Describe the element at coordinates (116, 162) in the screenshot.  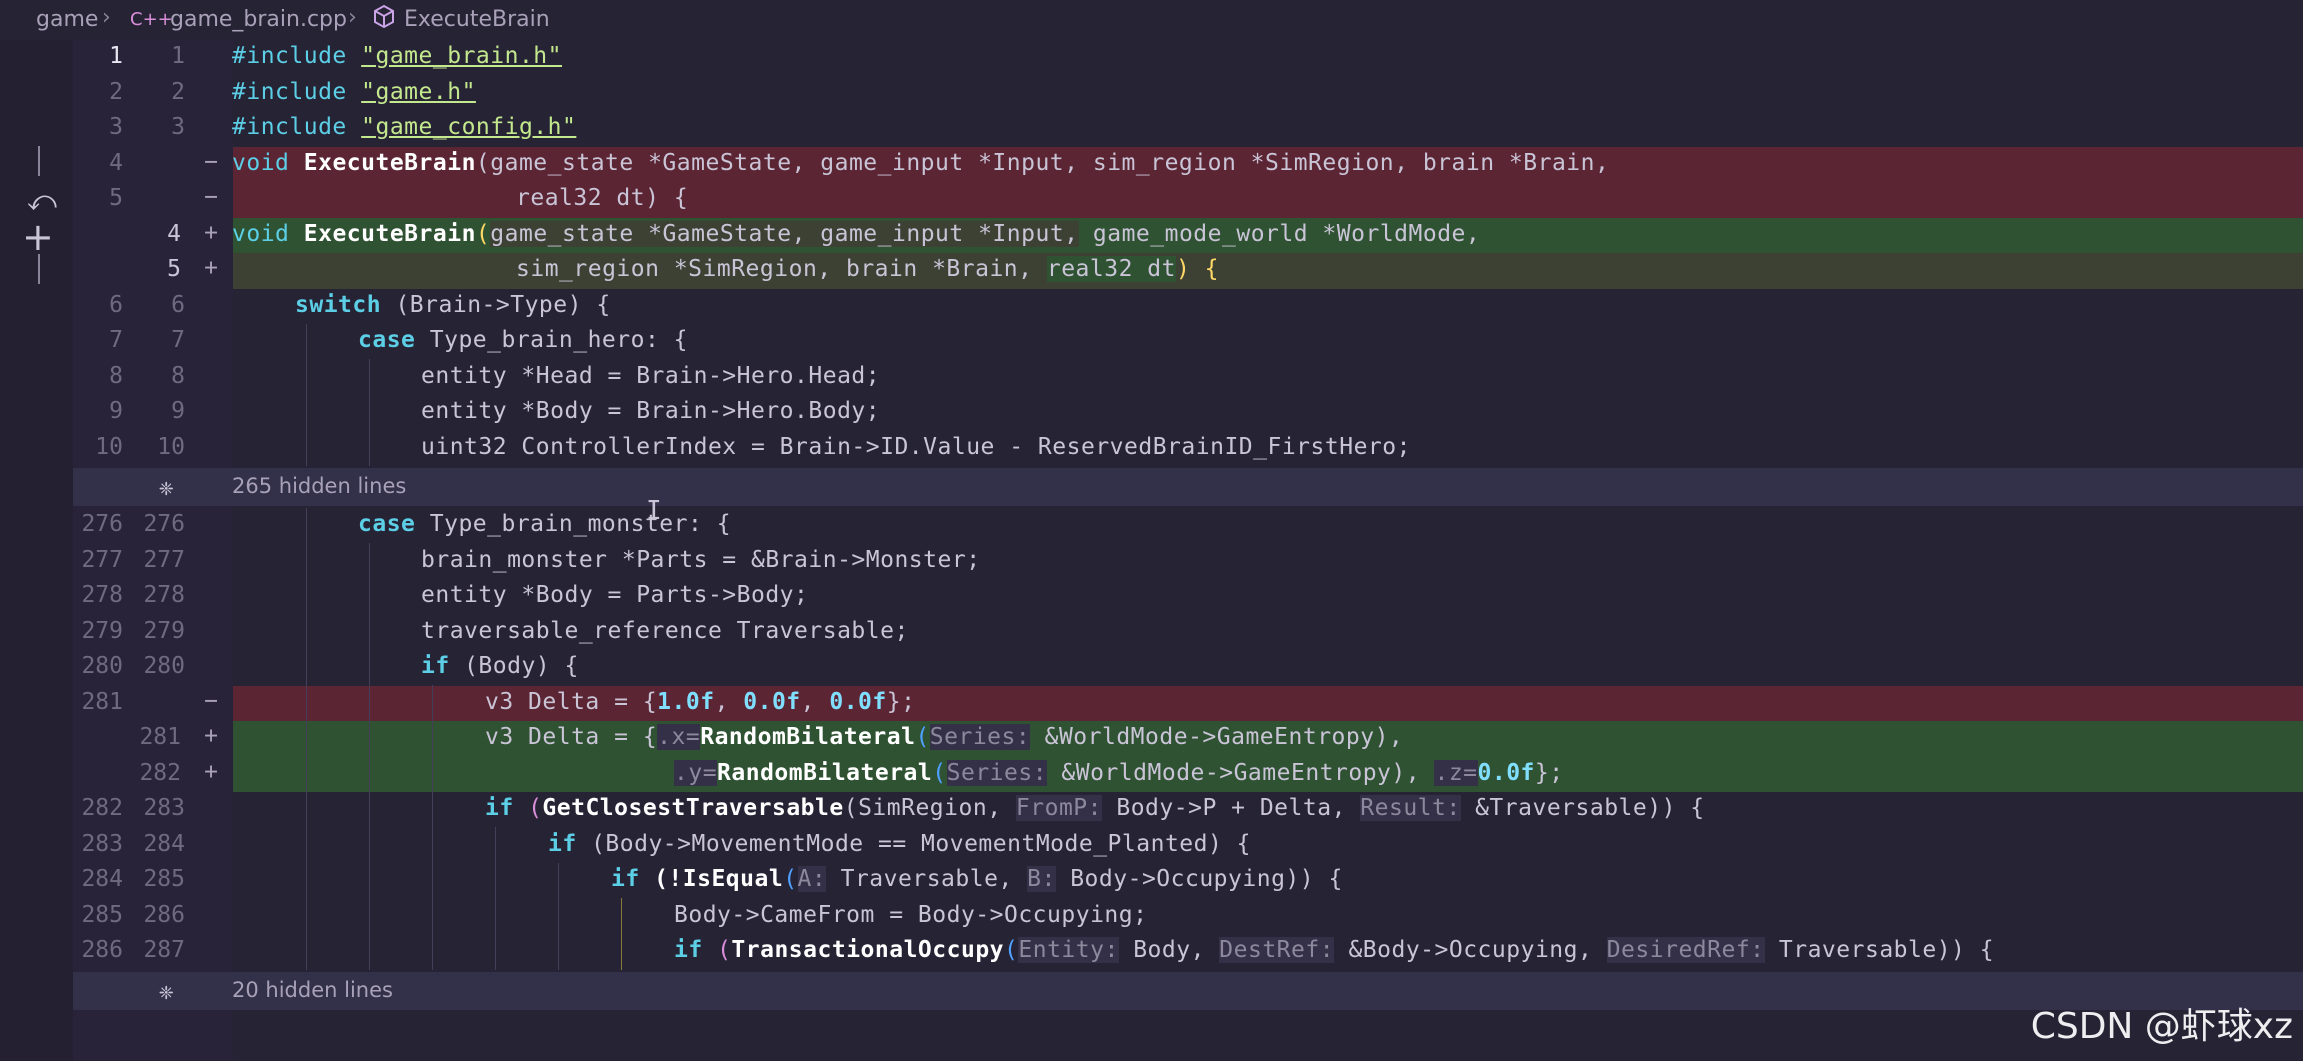
I see `old-line-number: 4` at that location.